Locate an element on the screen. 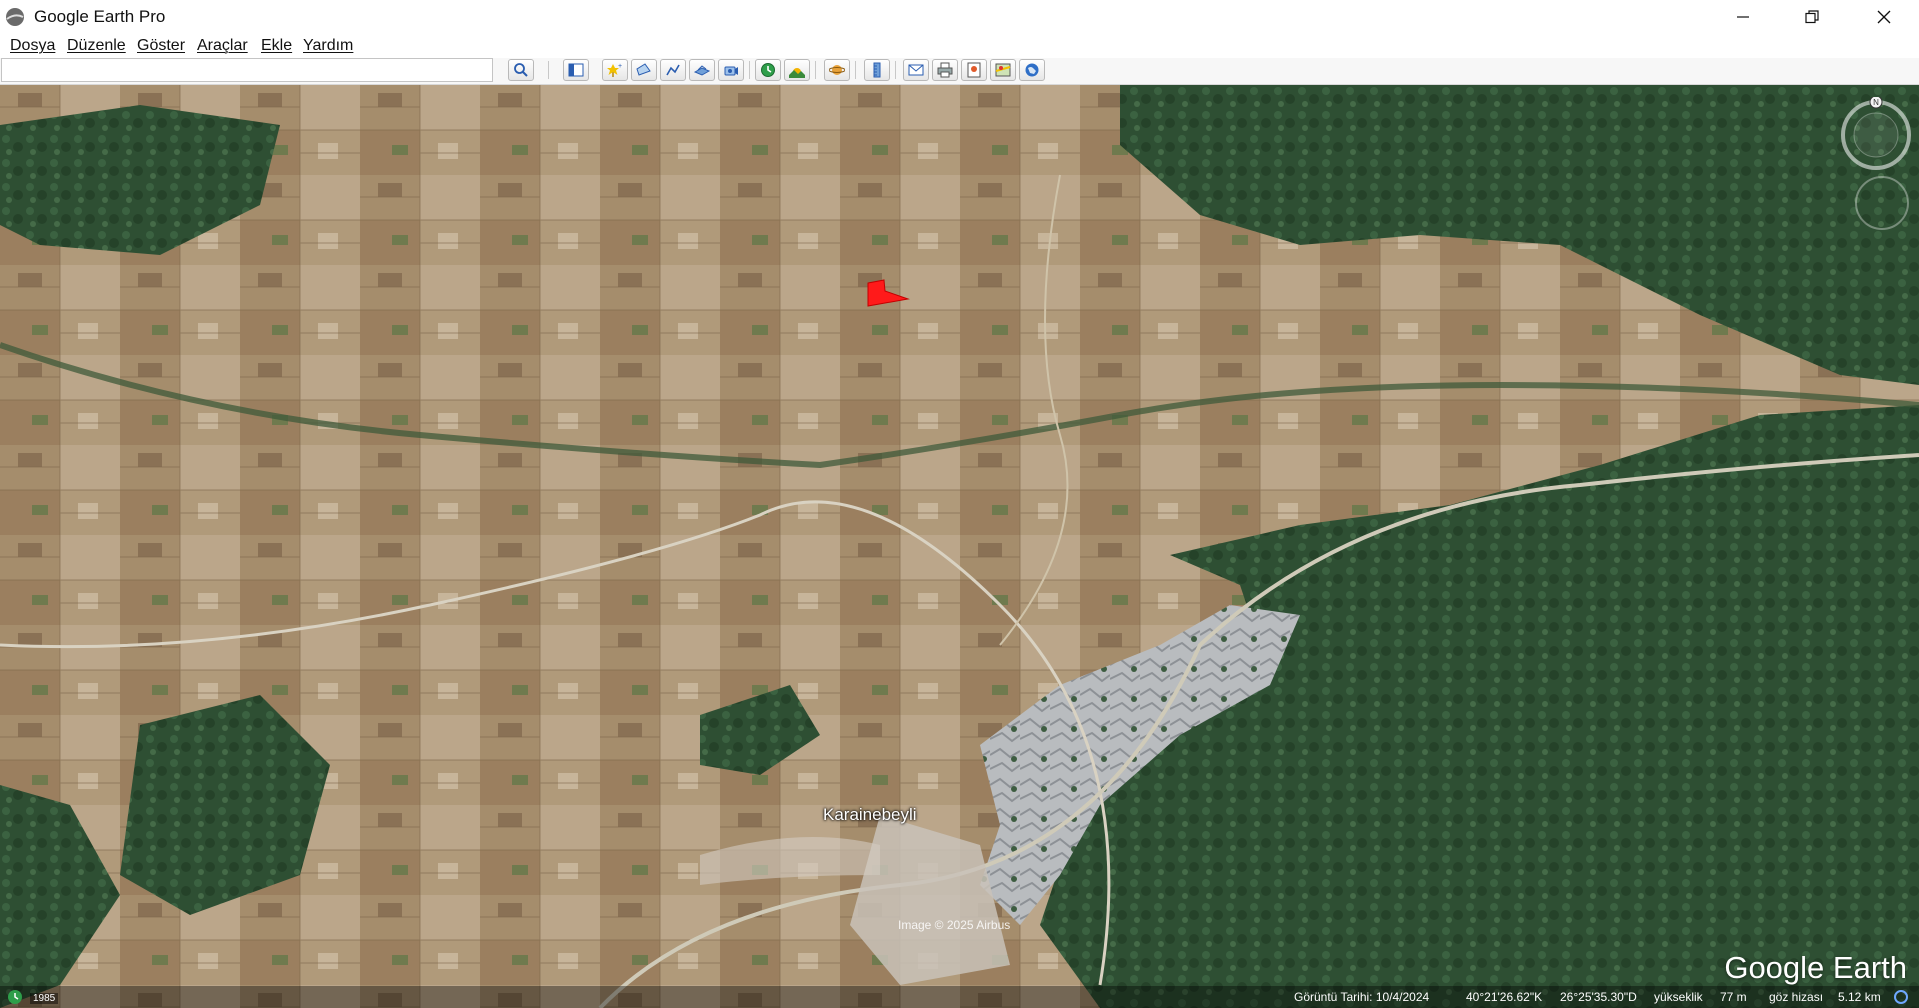 This screenshot has height=1008, width=1919. close-button is located at coordinates (1884, 17).